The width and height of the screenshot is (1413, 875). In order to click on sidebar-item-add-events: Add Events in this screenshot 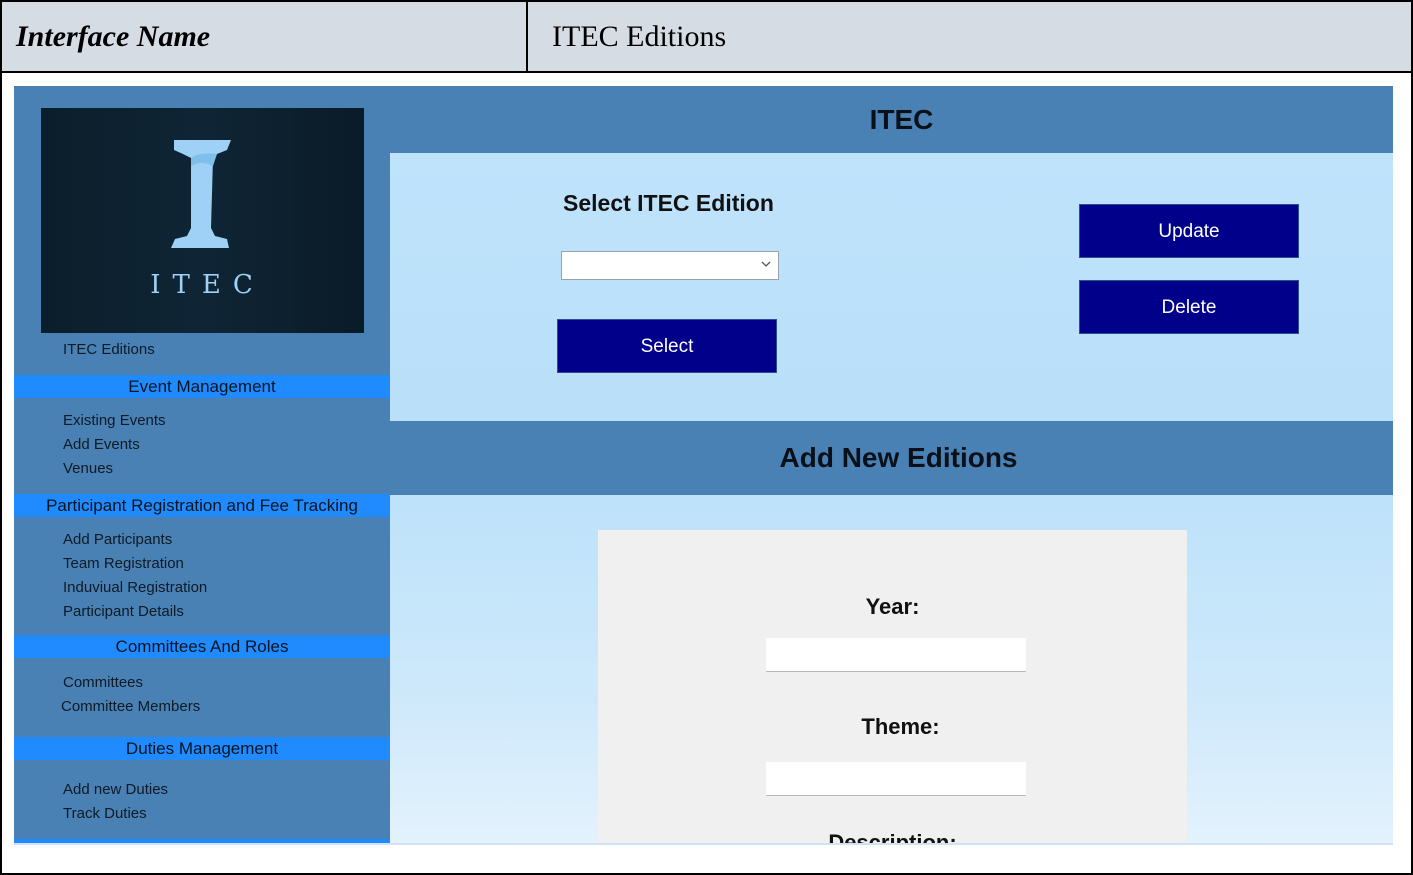, I will do `click(101, 444)`.